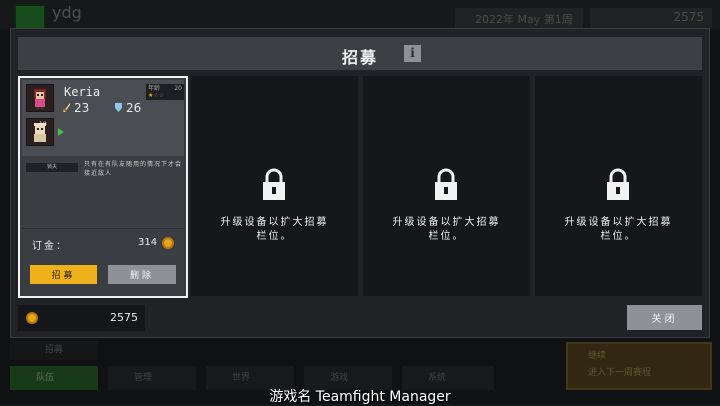 The image size is (720, 406). Describe the element at coordinates (103, 228) in the screenshot. I see `divider` at that location.